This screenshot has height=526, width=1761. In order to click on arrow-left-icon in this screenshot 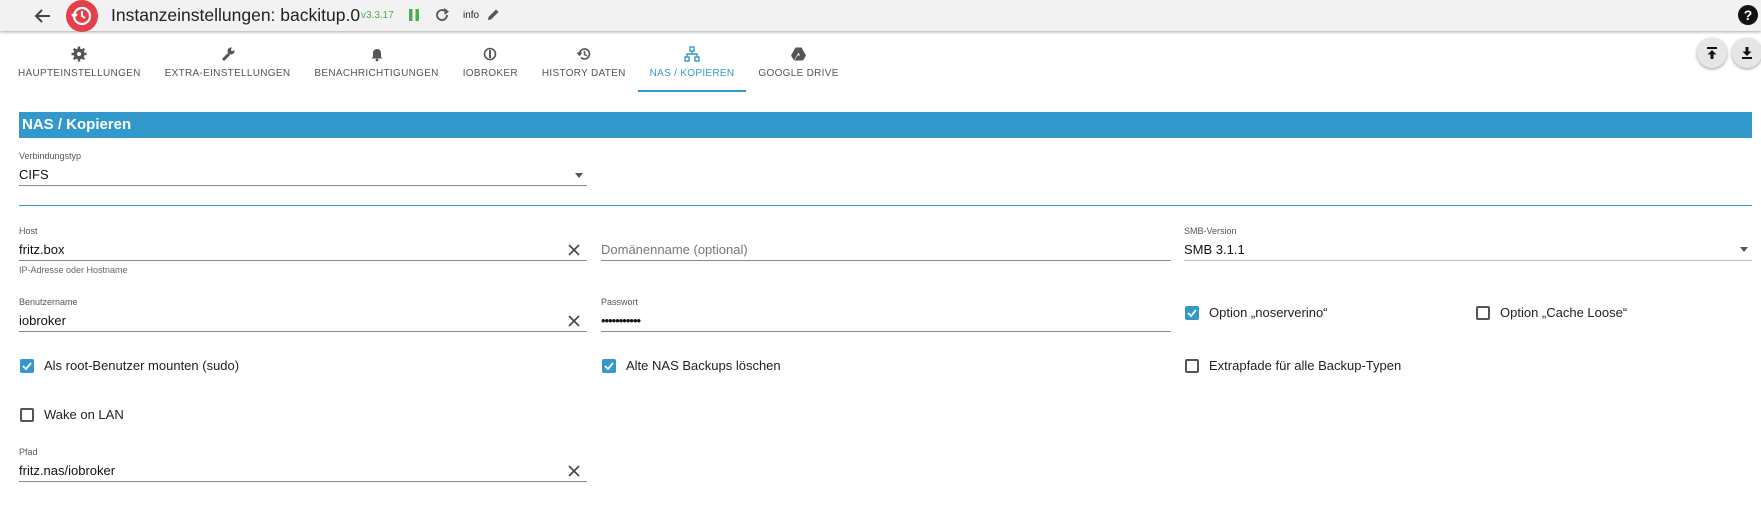, I will do `click(42, 16)`.